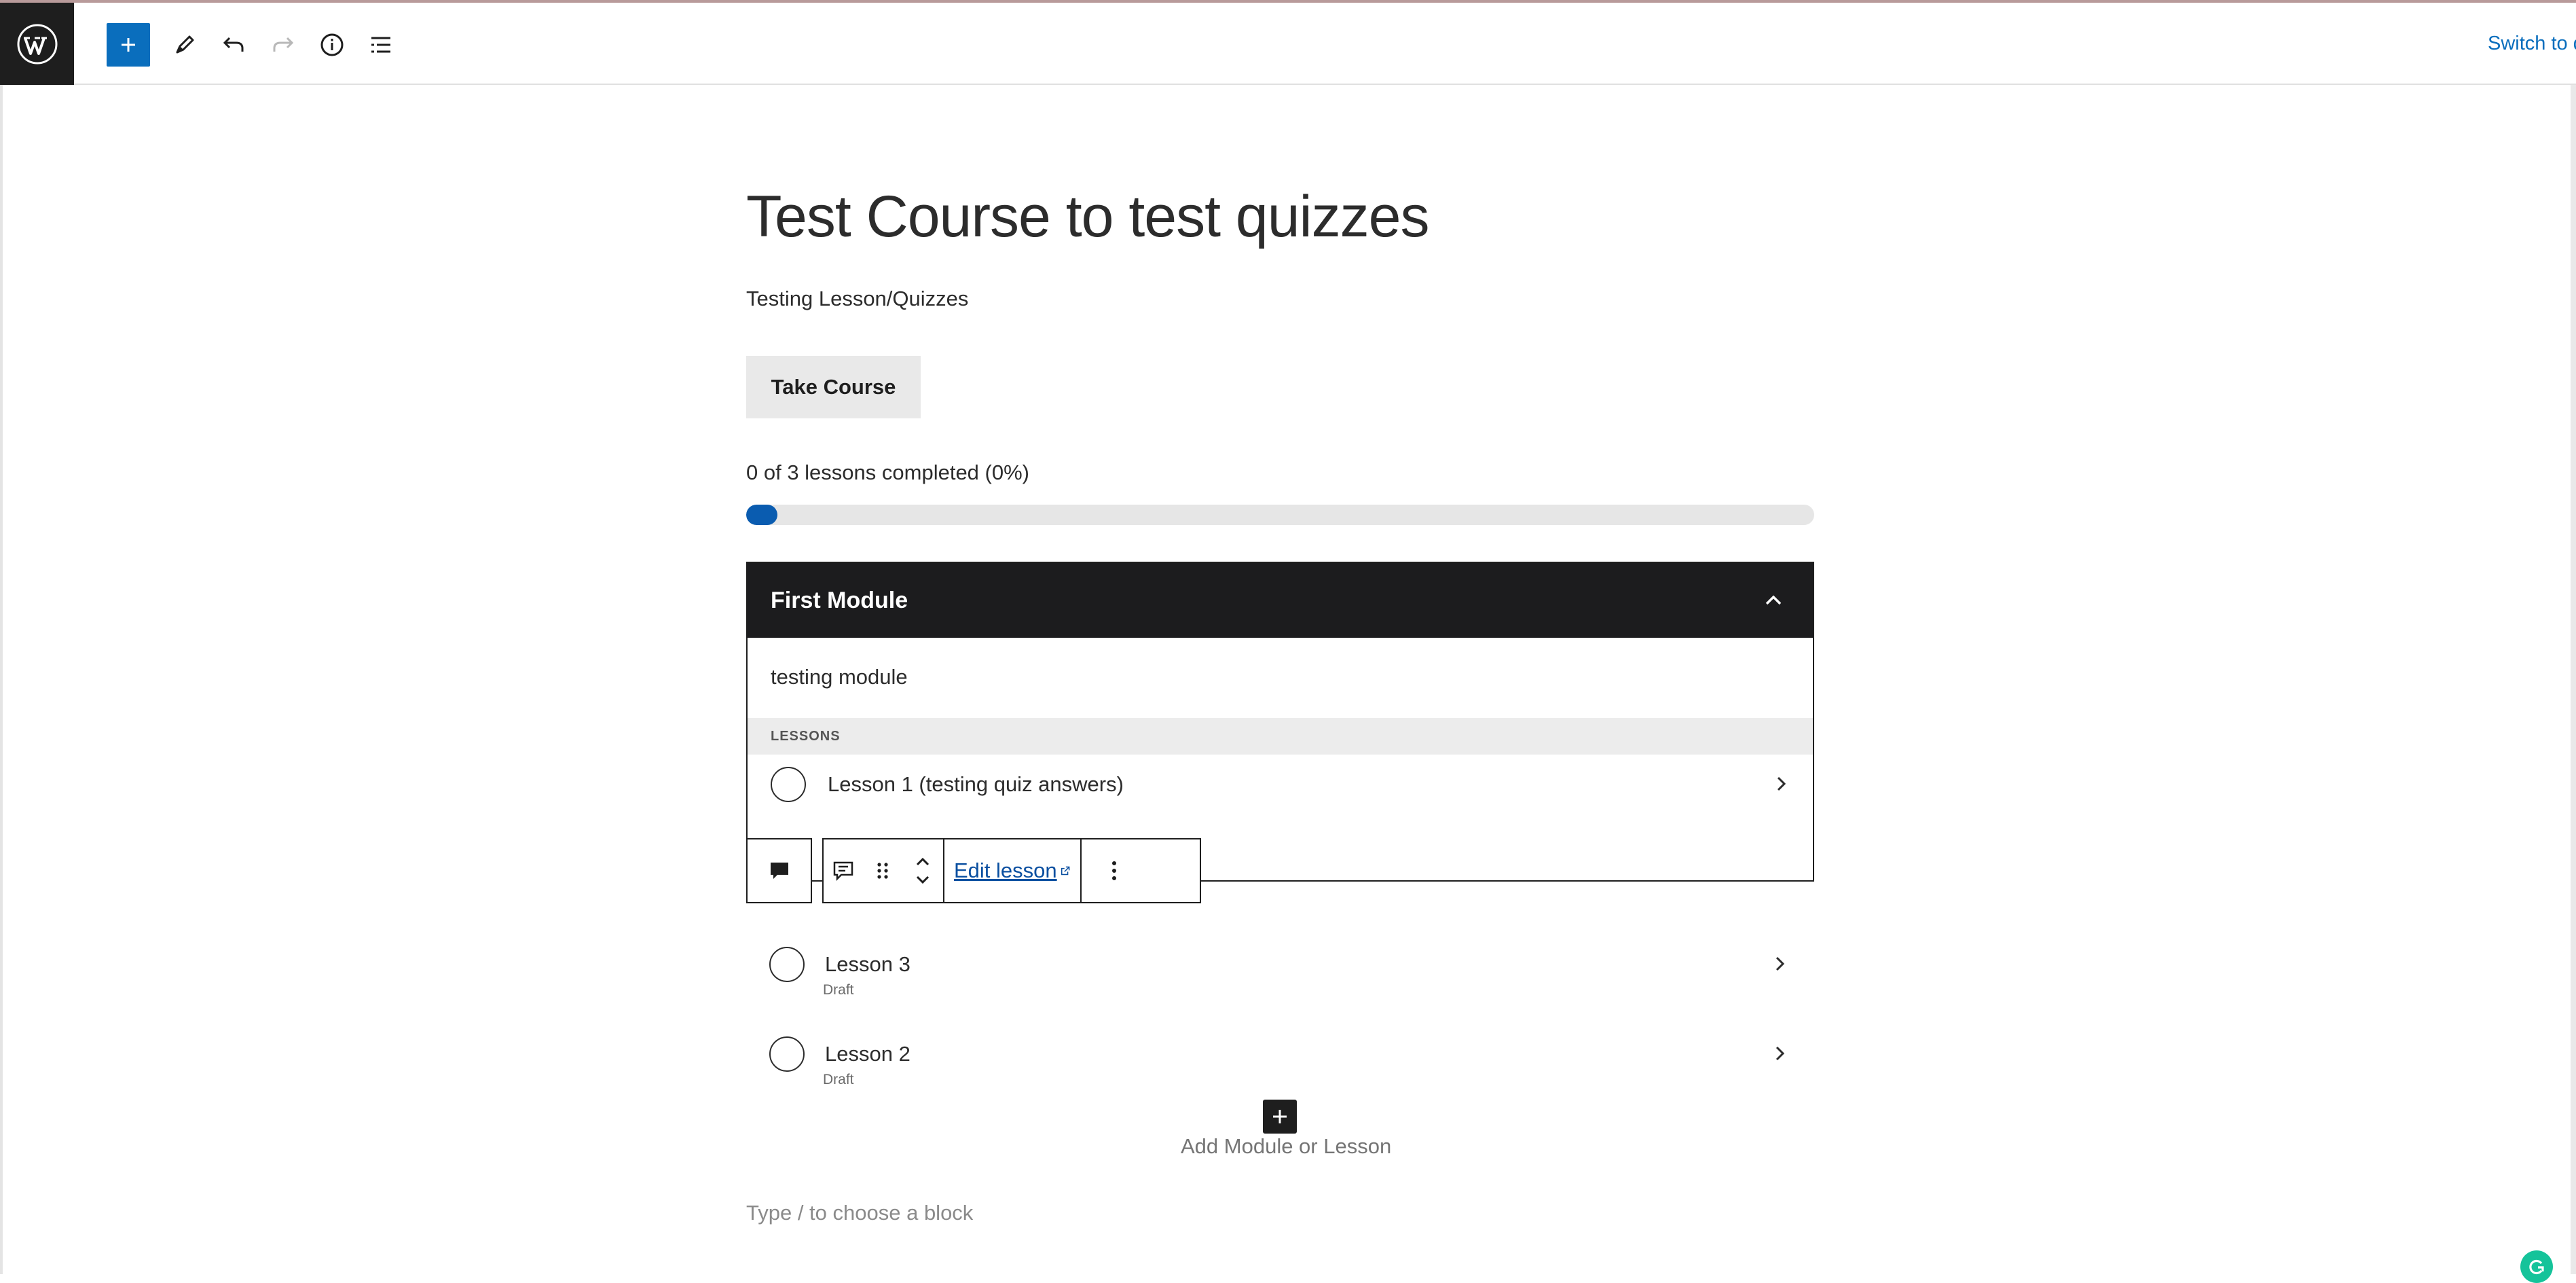 This screenshot has height=1283, width=2576. I want to click on transform-button, so click(843, 870).